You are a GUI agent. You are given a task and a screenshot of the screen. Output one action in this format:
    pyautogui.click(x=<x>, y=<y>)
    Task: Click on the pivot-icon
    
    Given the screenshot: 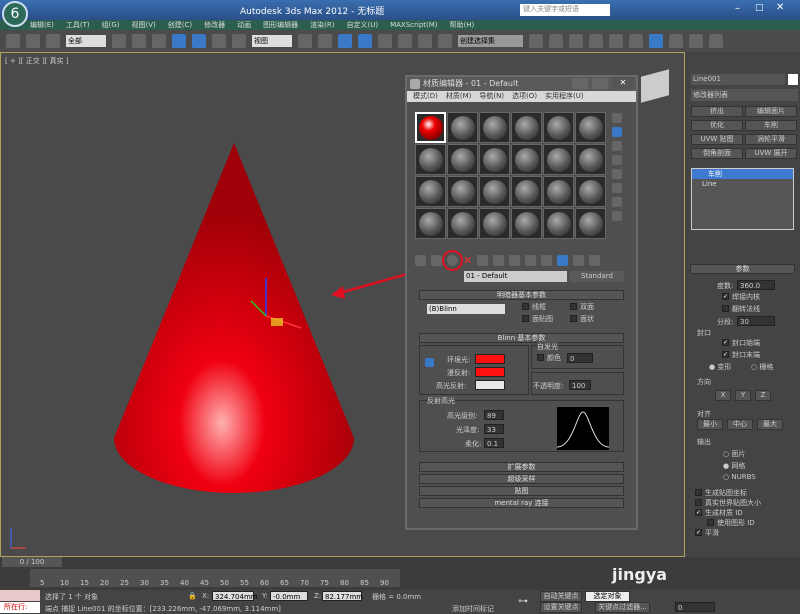 What is the action you would take?
    pyautogui.click(x=305, y=41)
    